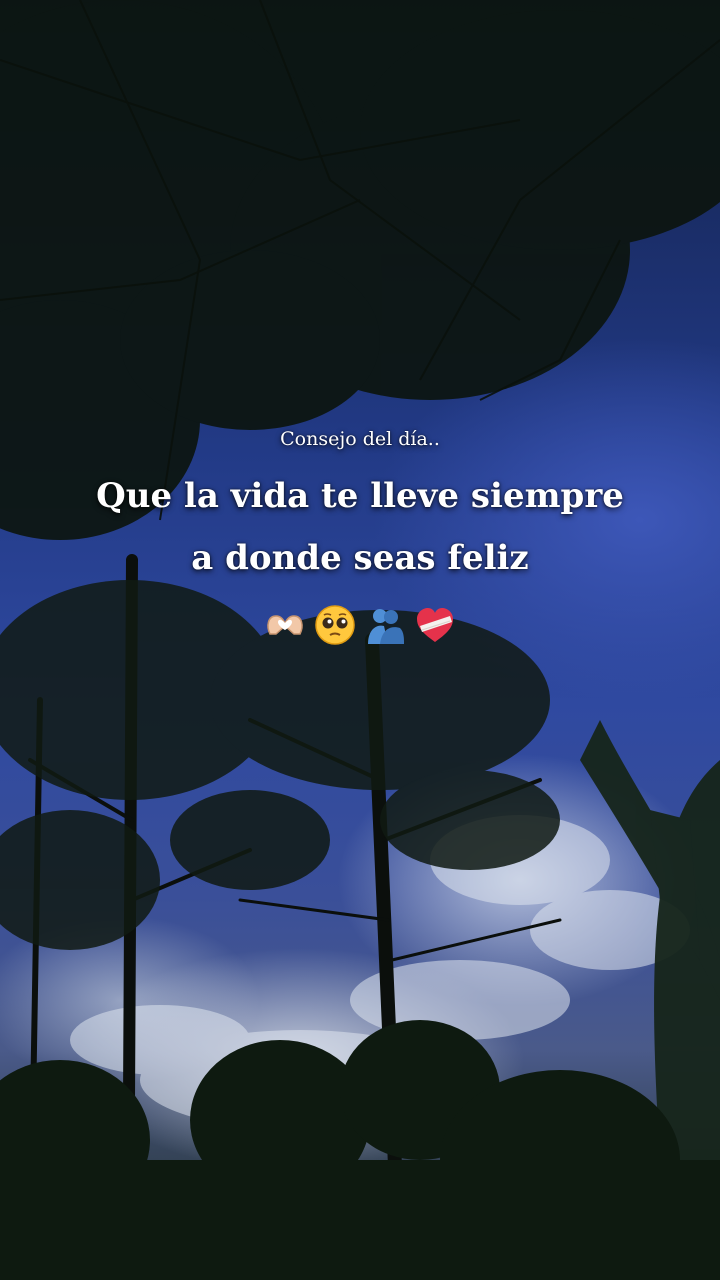  What do you see at coordinates (335, 625) in the screenshot?
I see `pleading-face-icon` at bounding box center [335, 625].